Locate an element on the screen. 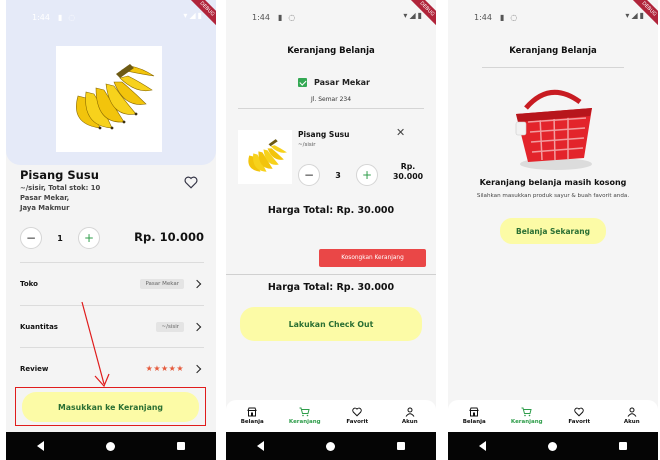 The width and height of the screenshot is (660, 460). favorite-button is located at coordinates (191, 183).